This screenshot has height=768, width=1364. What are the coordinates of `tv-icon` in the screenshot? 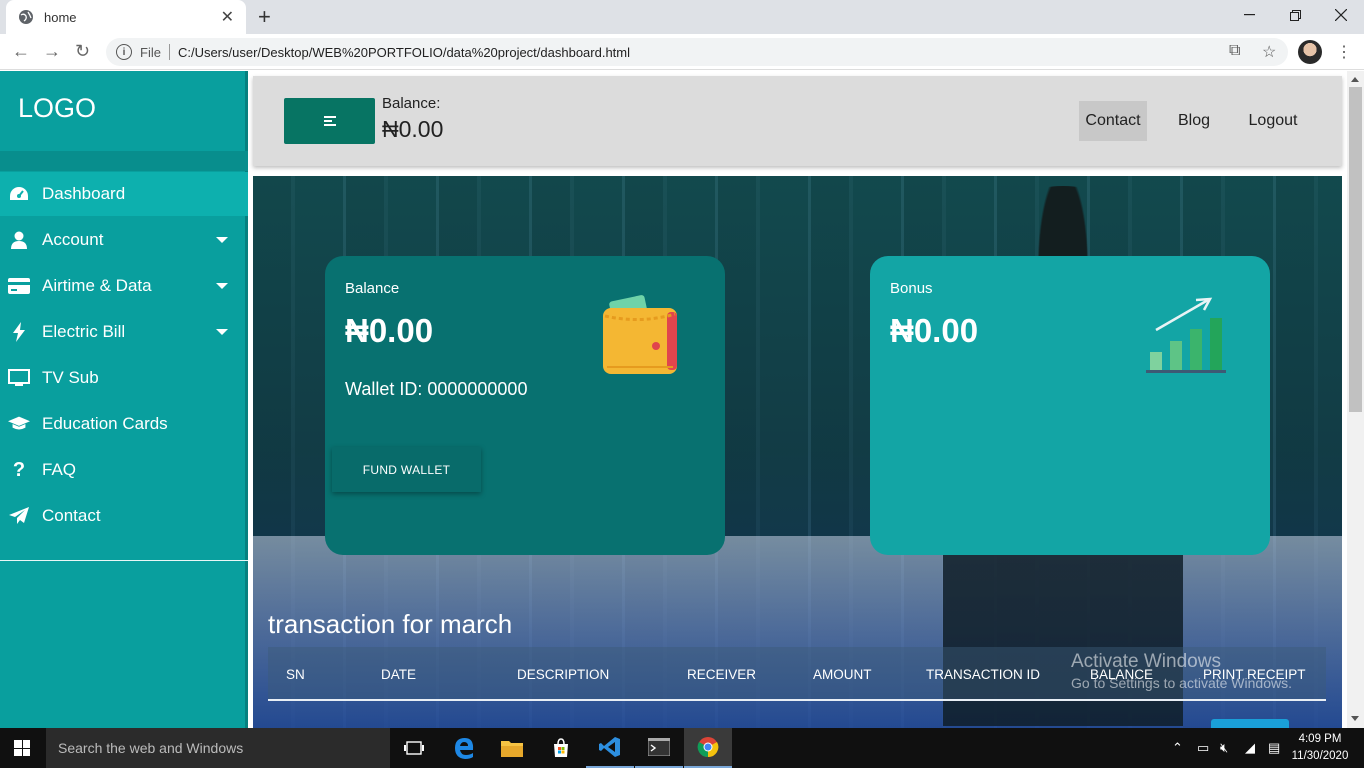 It's located at (19, 378).